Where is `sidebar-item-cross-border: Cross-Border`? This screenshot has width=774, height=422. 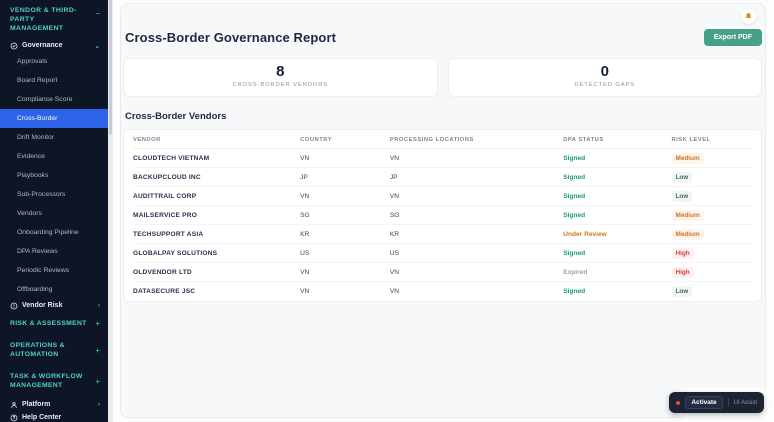
sidebar-item-cross-border: Cross-Border is located at coordinates (54, 118).